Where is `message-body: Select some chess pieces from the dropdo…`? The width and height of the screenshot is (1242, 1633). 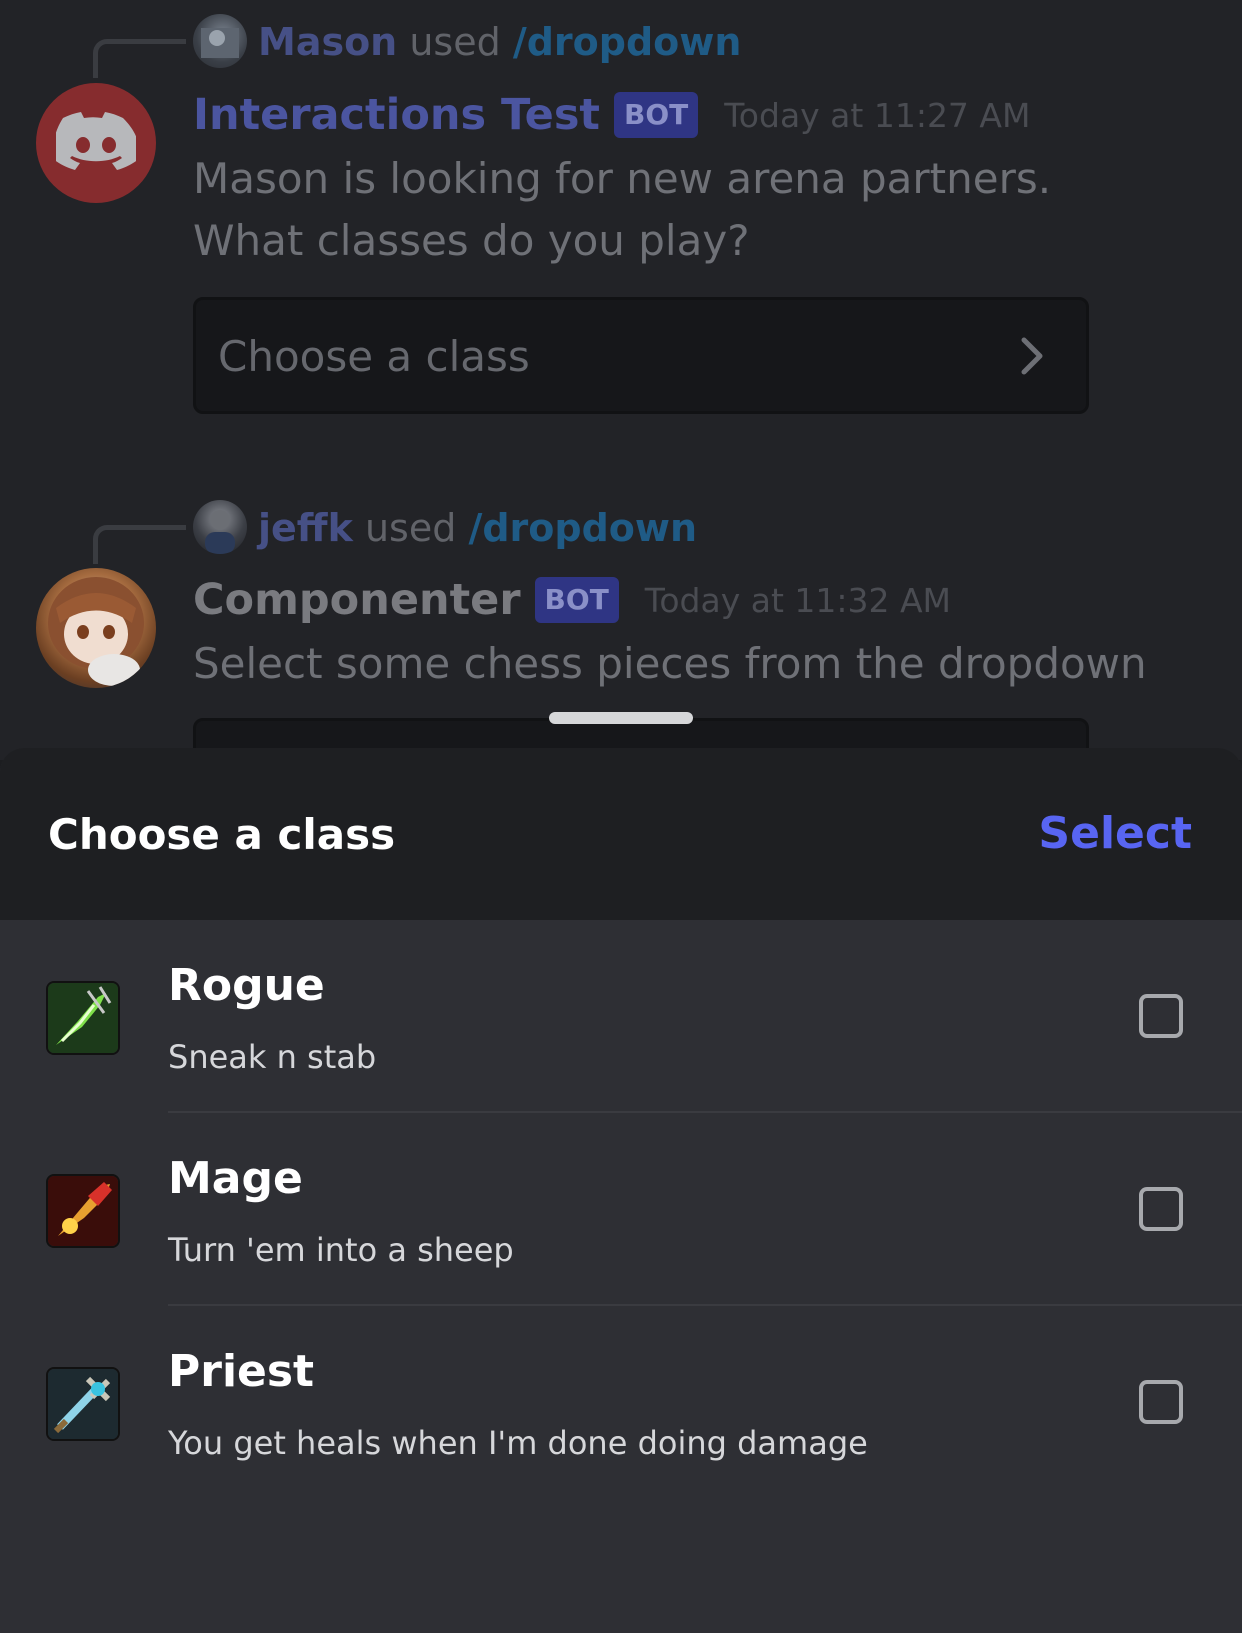
message-body: Select some chess pieces from the dropdo… is located at coordinates (670, 663).